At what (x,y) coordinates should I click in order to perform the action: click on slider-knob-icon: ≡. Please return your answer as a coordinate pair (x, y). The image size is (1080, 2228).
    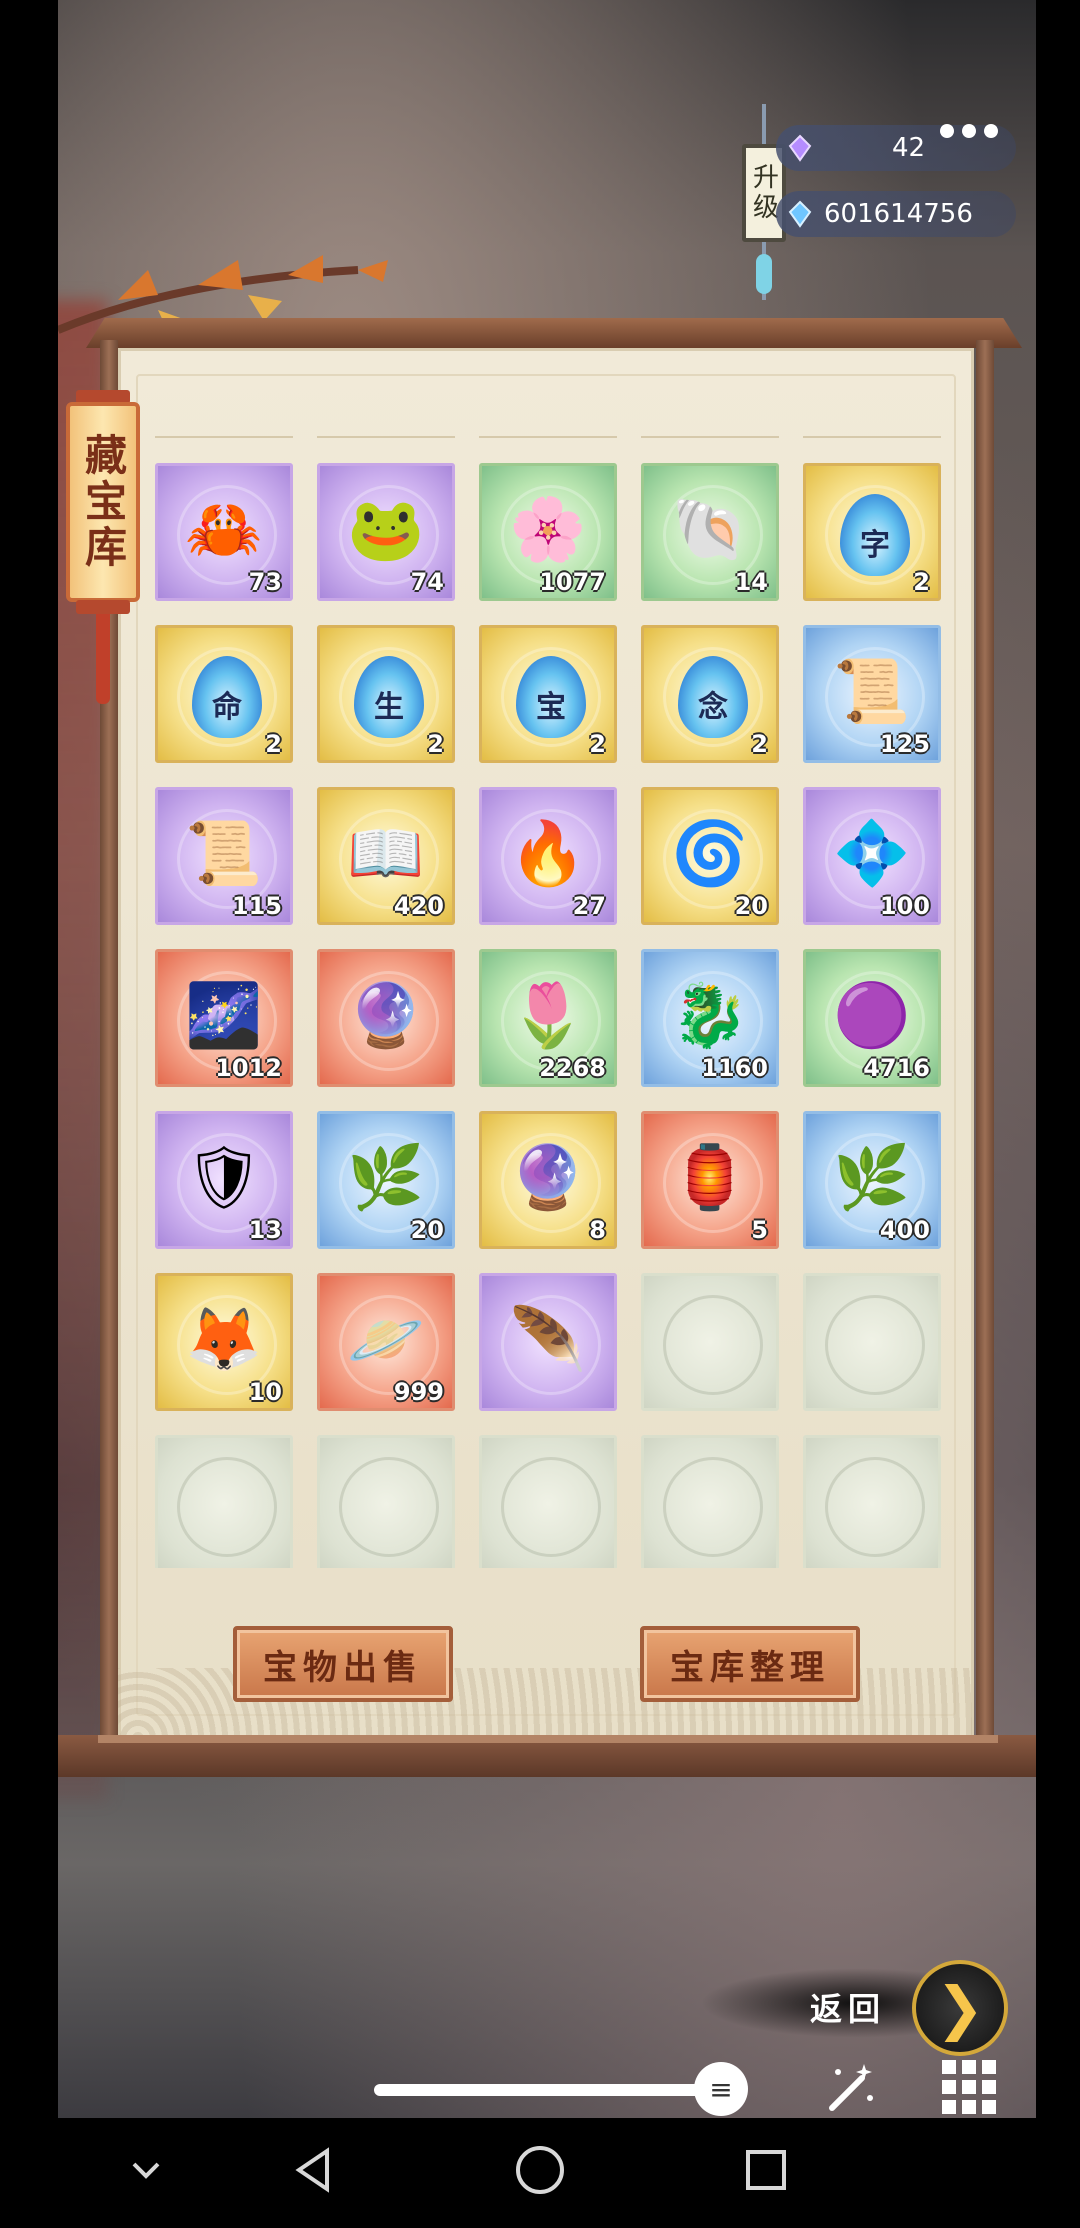
    Looking at the image, I should click on (721, 2089).